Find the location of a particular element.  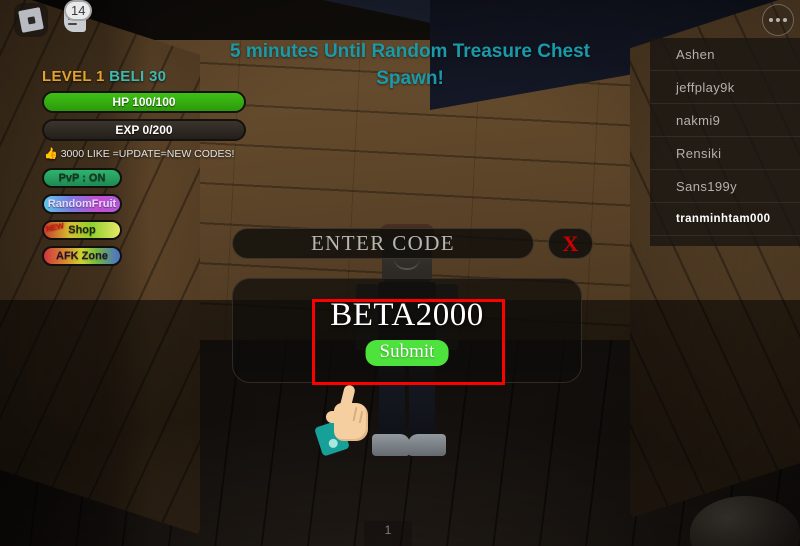

code-result-panel: BETA2000 Submit is located at coordinates (407, 330).